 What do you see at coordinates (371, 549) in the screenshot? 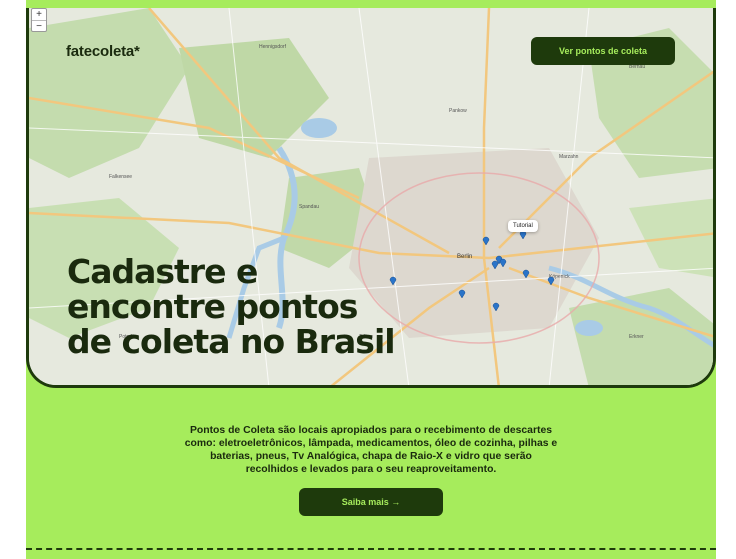
I see `section-divider` at bounding box center [371, 549].